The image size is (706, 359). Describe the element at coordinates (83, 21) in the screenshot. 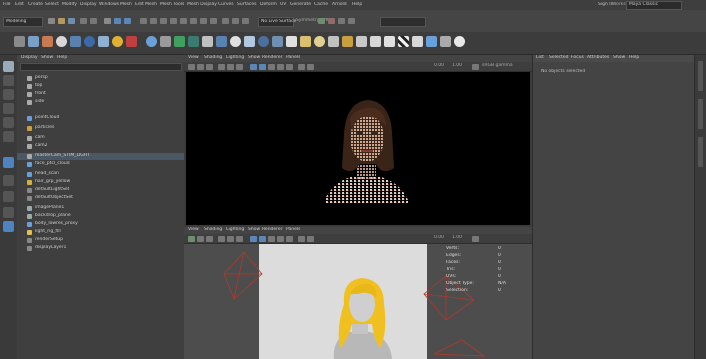

I see `undo-icon` at that location.